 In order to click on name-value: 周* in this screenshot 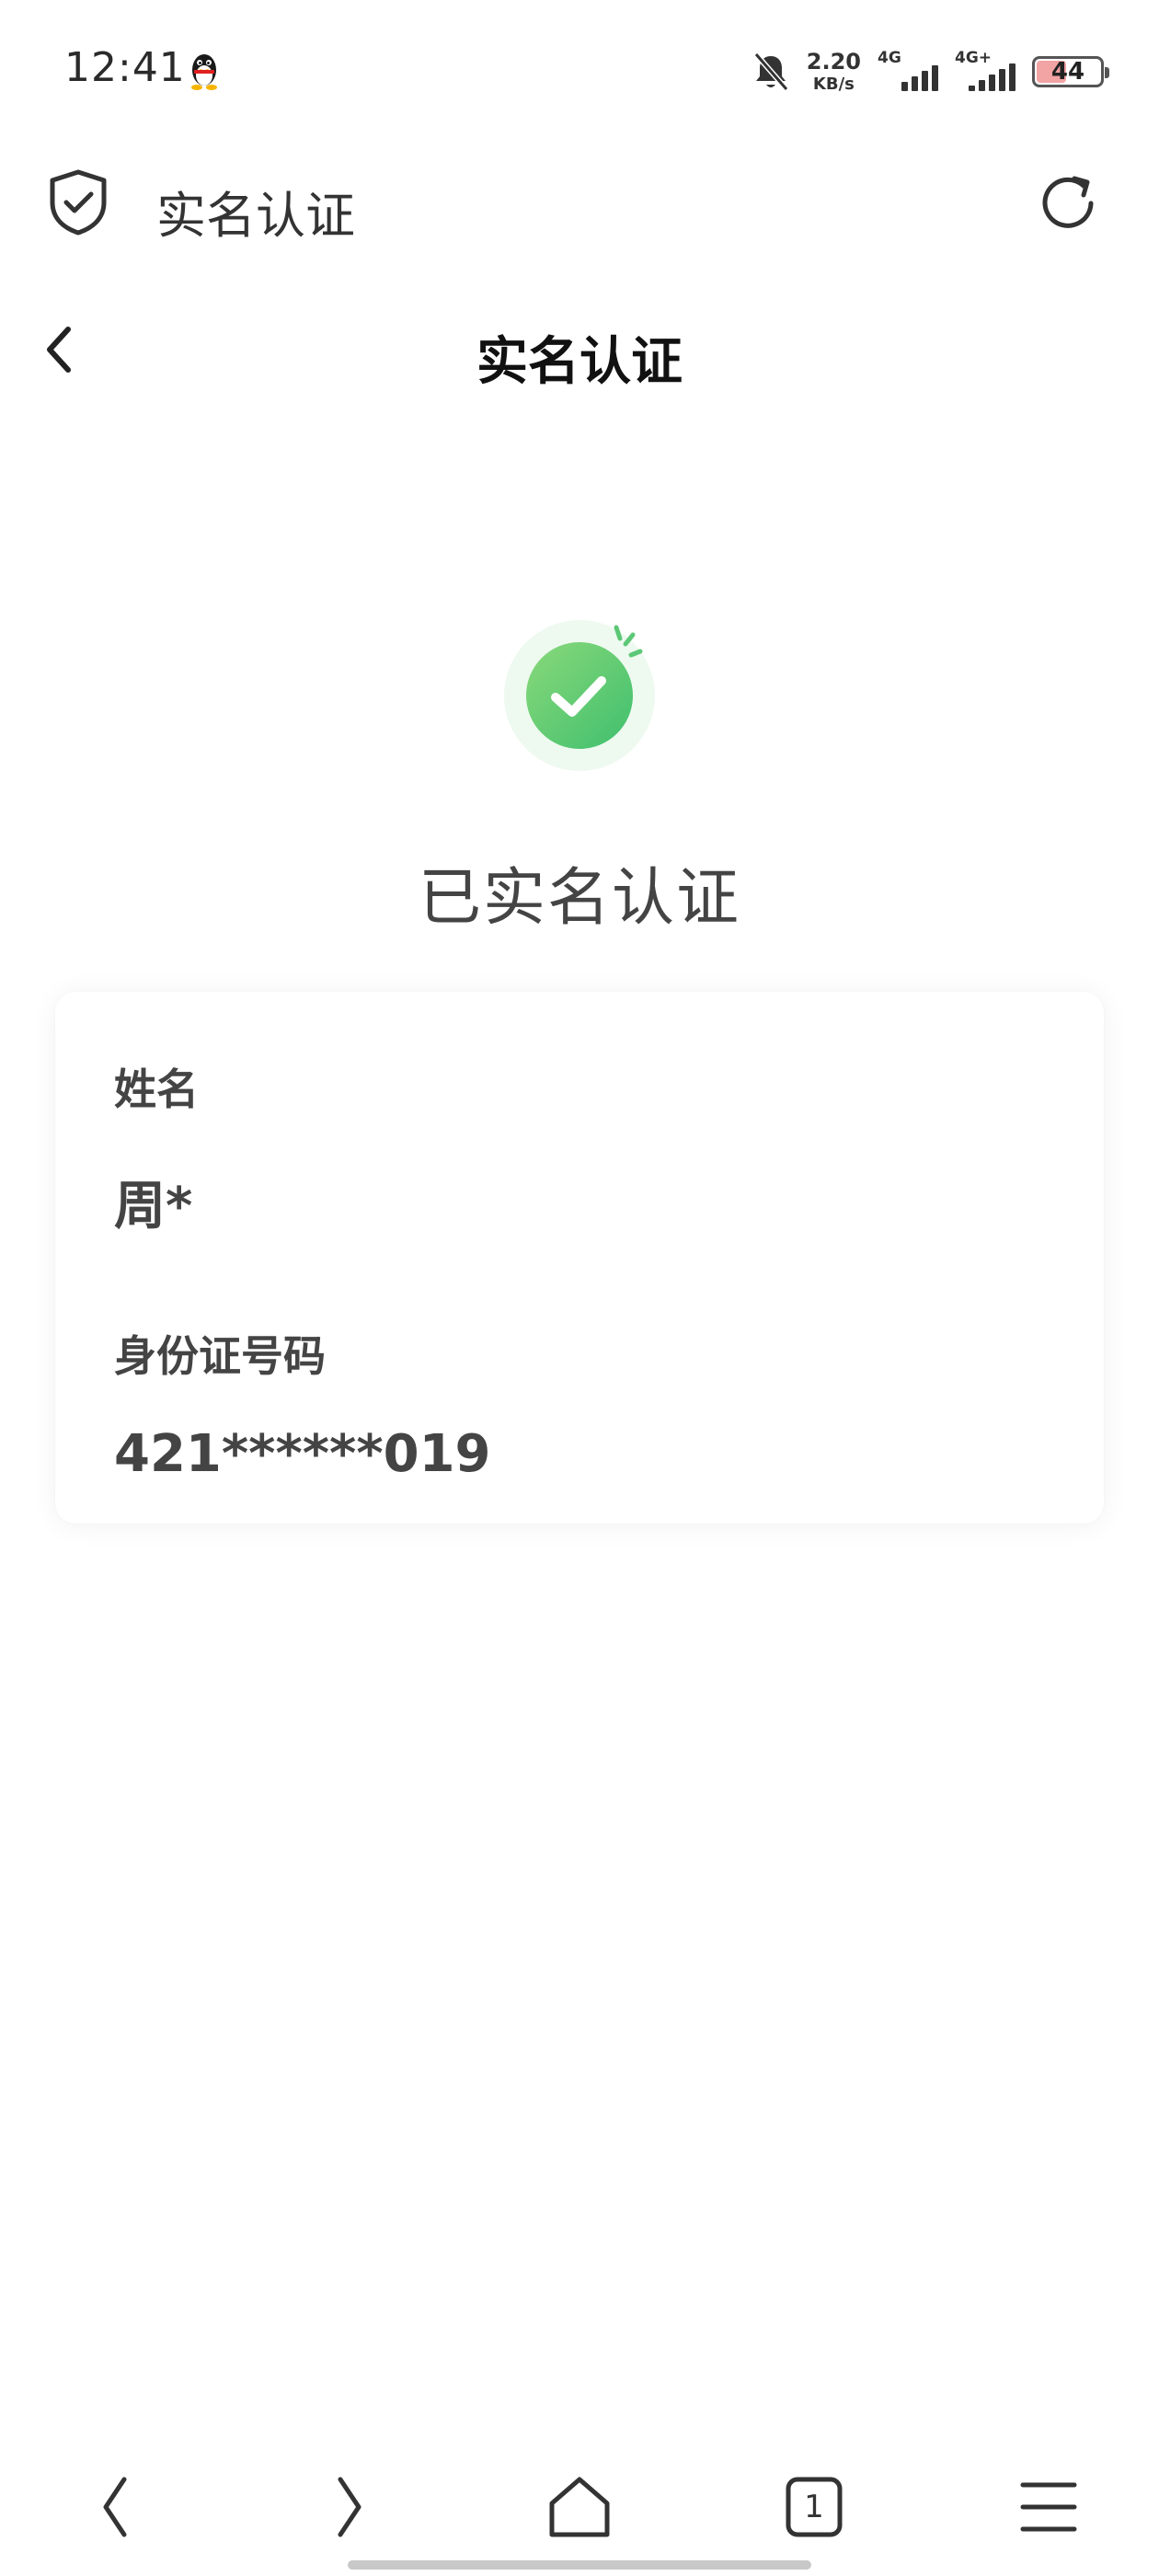, I will do `click(153, 1206)`.